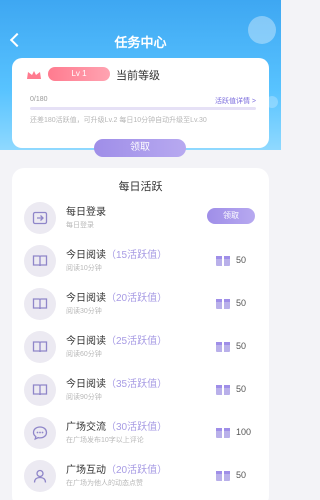 The image size is (320, 500). Describe the element at coordinates (231, 216) in the screenshot. I see `claim-task-button: 领取` at that location.